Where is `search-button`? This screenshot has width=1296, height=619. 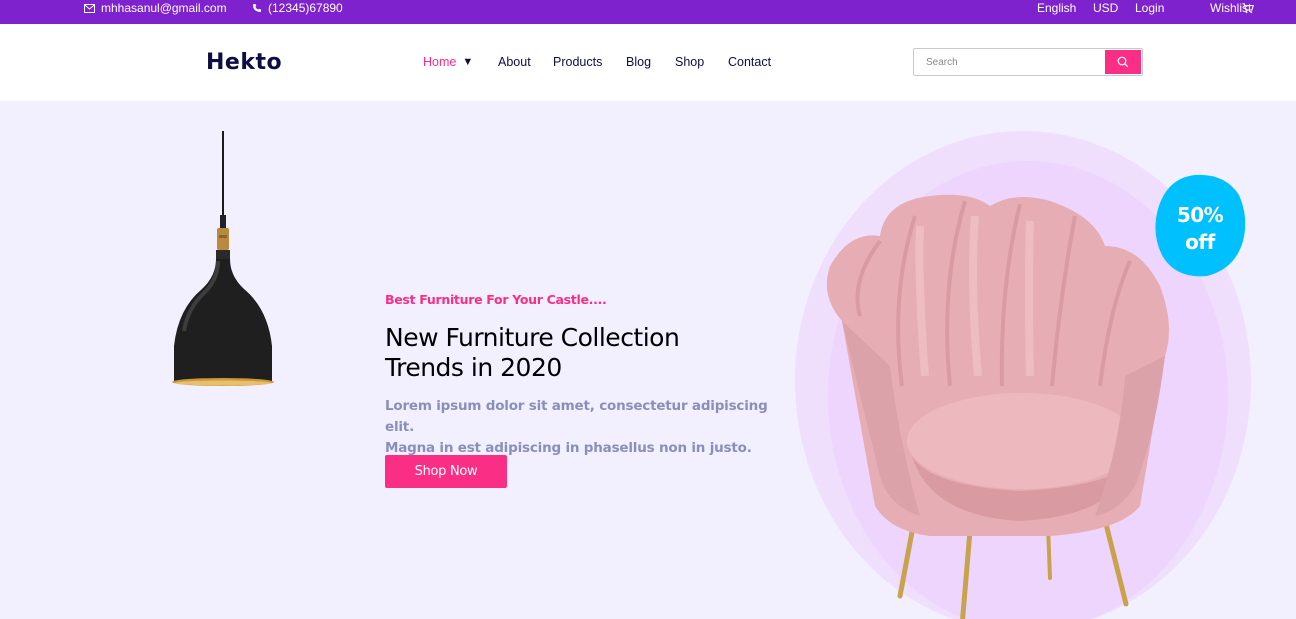 search-button is located at coordinates (1123, 62).